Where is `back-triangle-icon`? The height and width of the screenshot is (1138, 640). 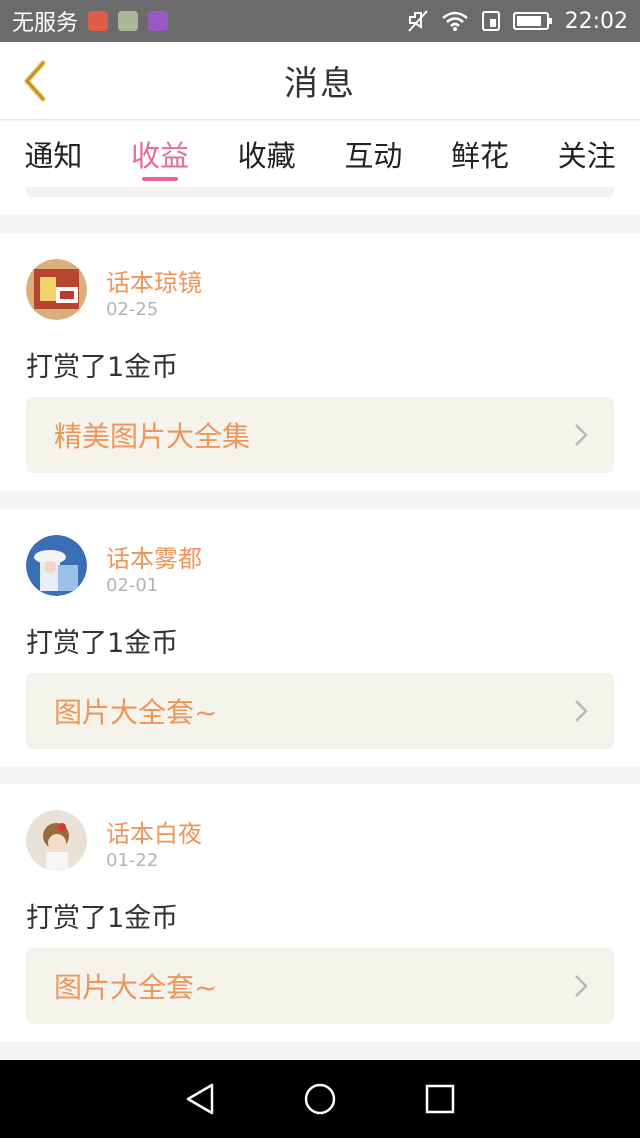 back-triangle-icon is located at coordinates (200, 1099).